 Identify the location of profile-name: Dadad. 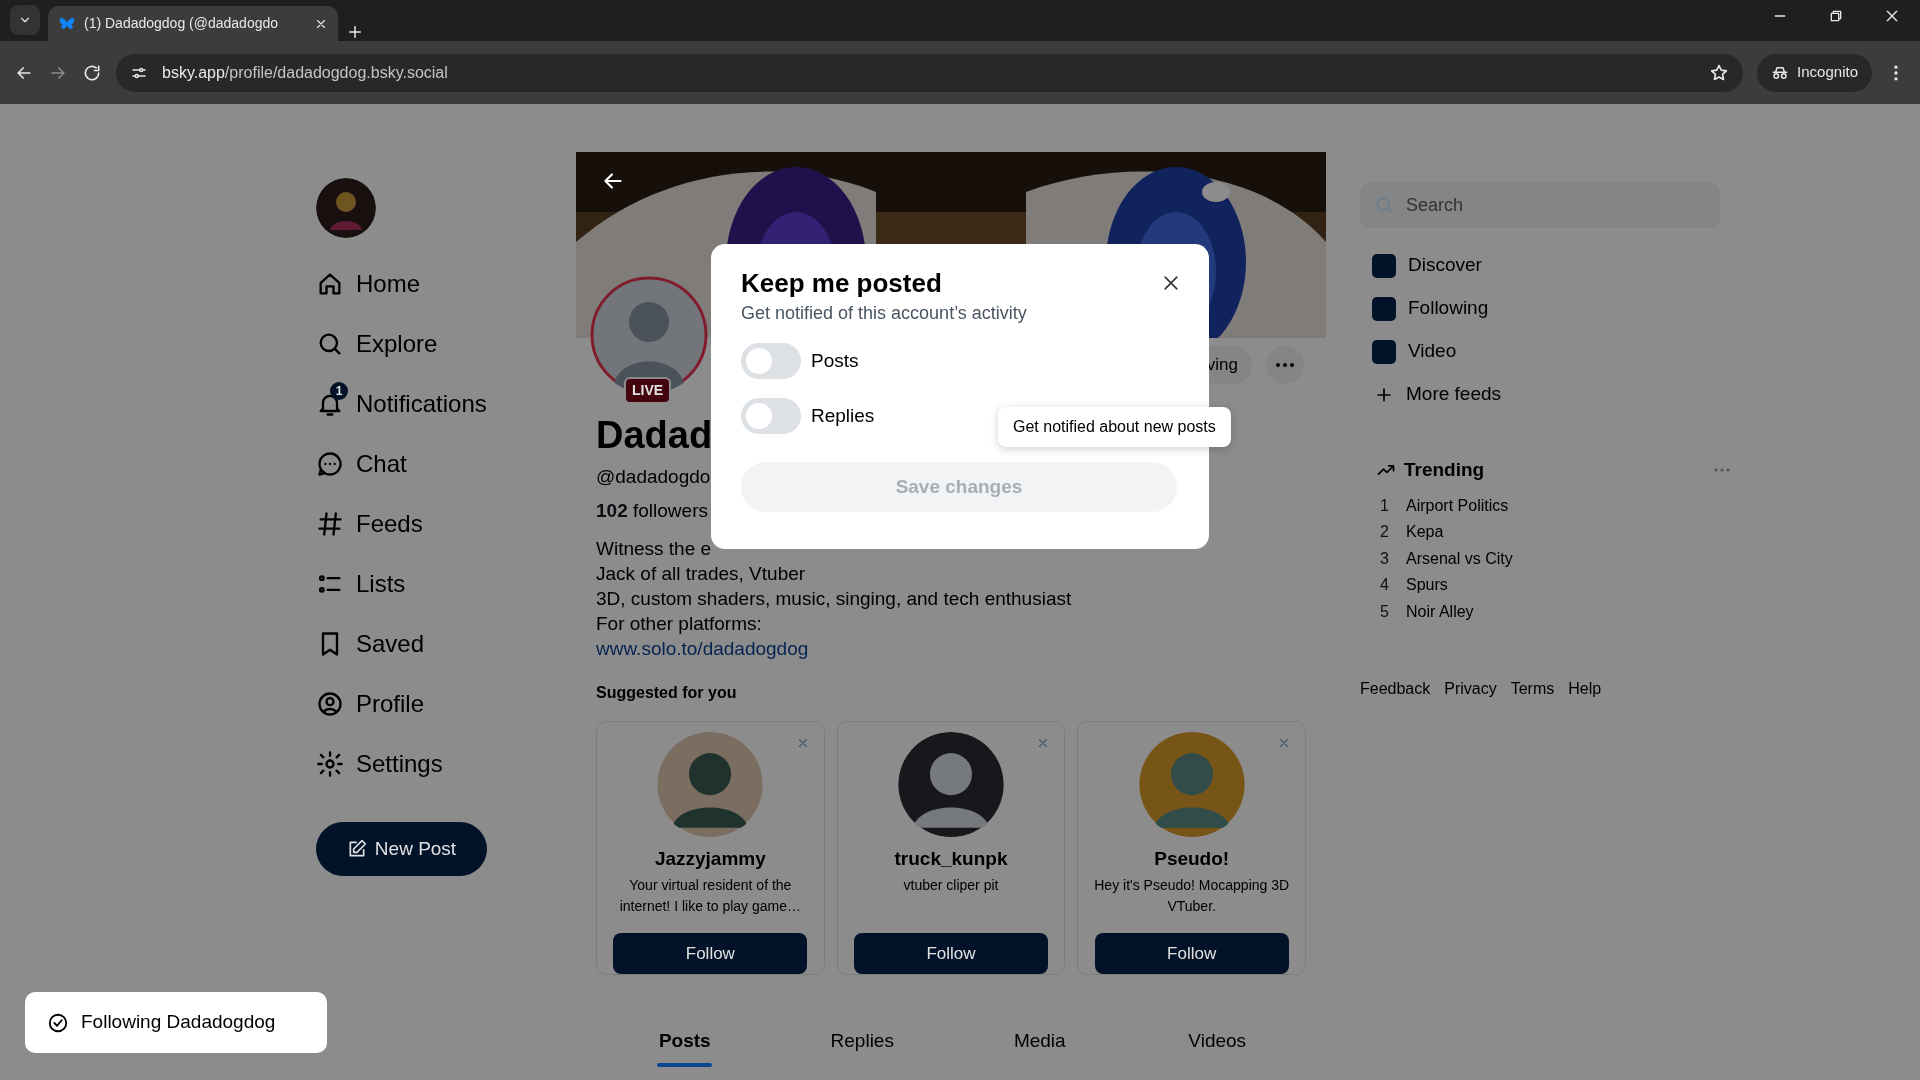
(654, 435).